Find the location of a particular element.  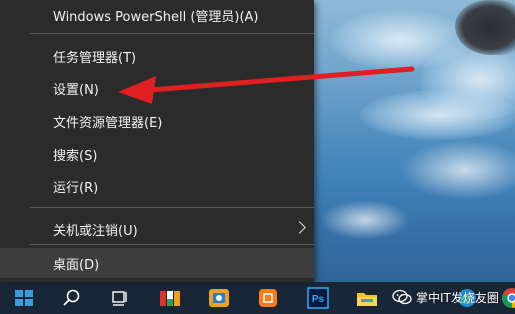

task-view-icon is located at coordinates (120, 298).